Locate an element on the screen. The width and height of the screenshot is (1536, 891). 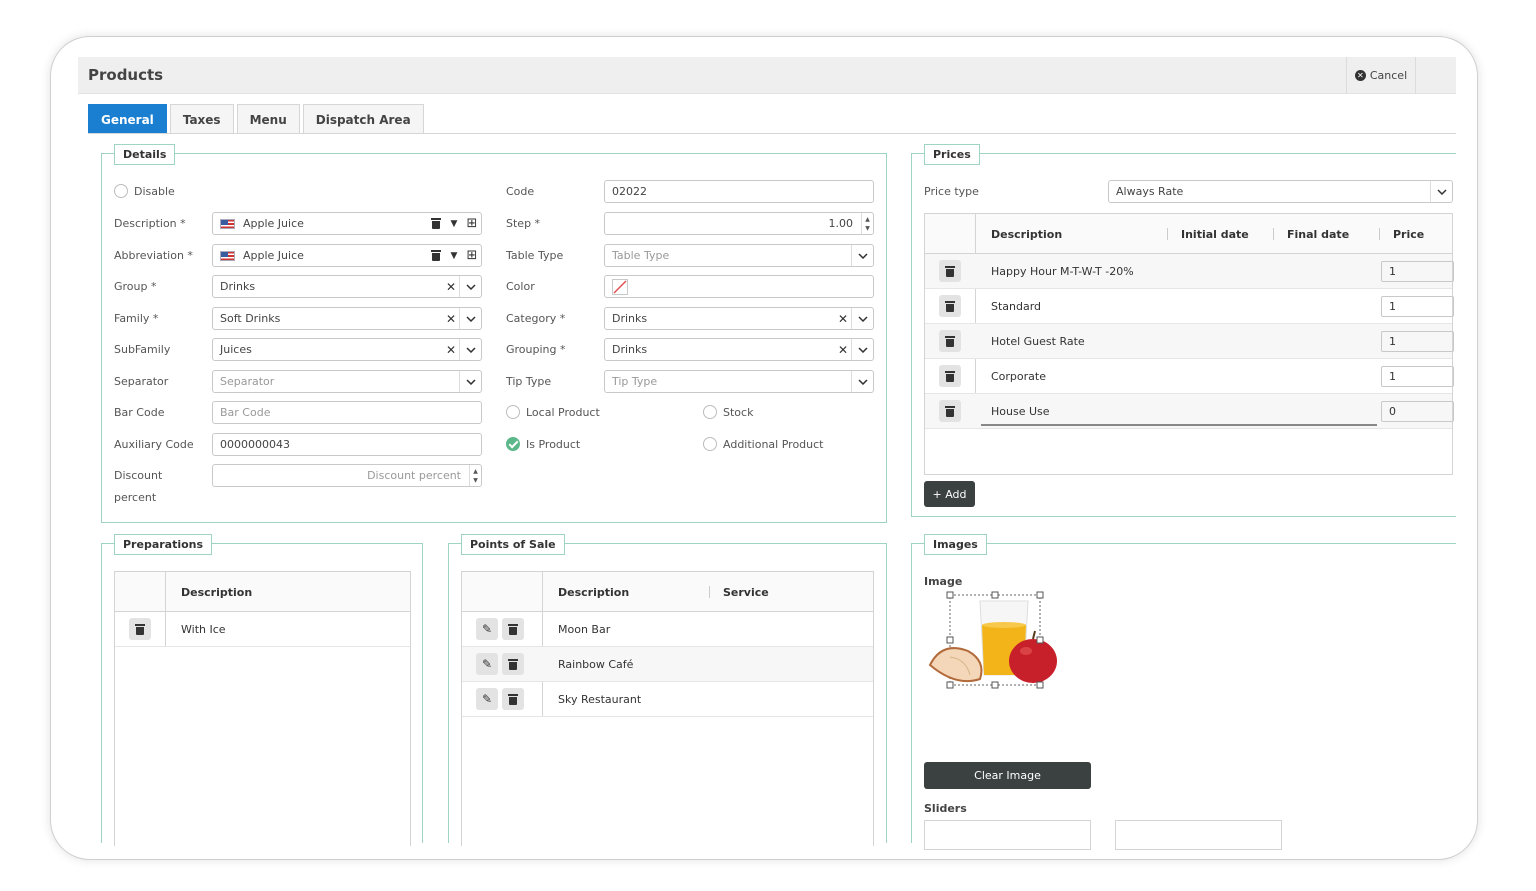
price-input: 0 is located at coordinates (1417, 411).